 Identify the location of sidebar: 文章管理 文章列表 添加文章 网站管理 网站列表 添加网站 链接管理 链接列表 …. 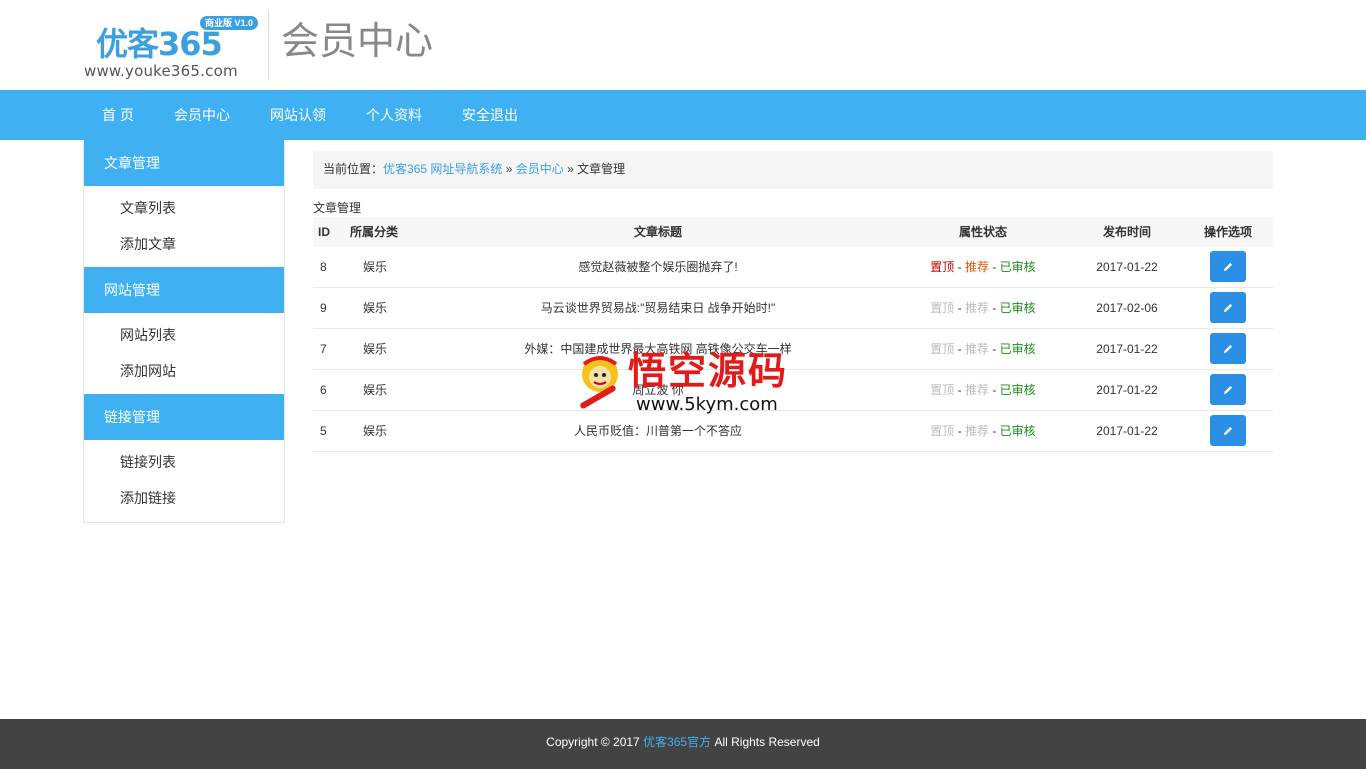
(184, 331).